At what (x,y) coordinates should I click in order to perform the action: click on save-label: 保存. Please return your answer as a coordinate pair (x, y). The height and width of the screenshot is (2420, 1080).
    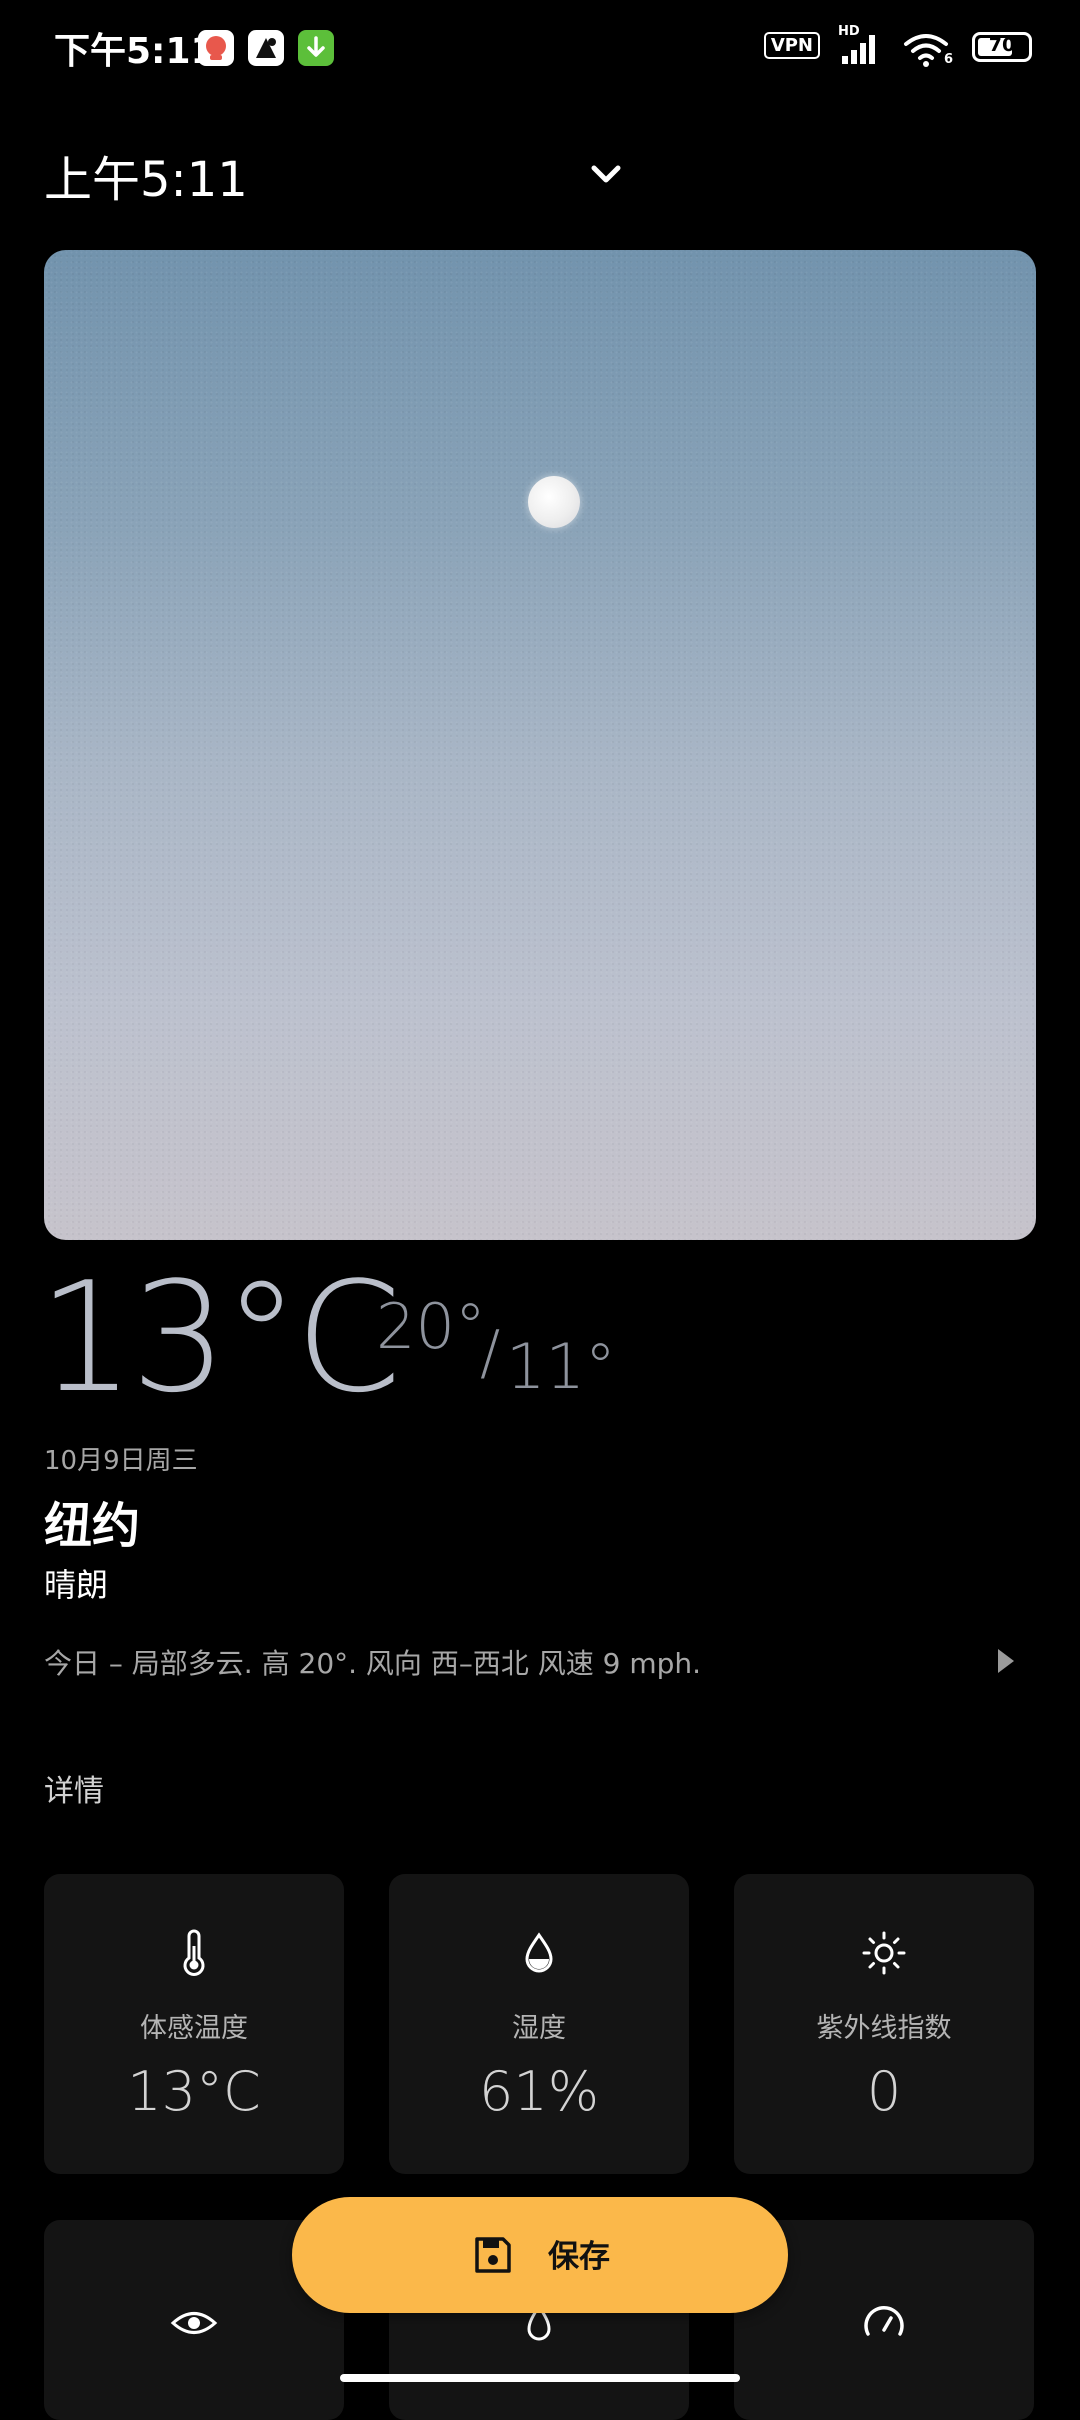
    Looking at the image, I should click on (579, 2257).